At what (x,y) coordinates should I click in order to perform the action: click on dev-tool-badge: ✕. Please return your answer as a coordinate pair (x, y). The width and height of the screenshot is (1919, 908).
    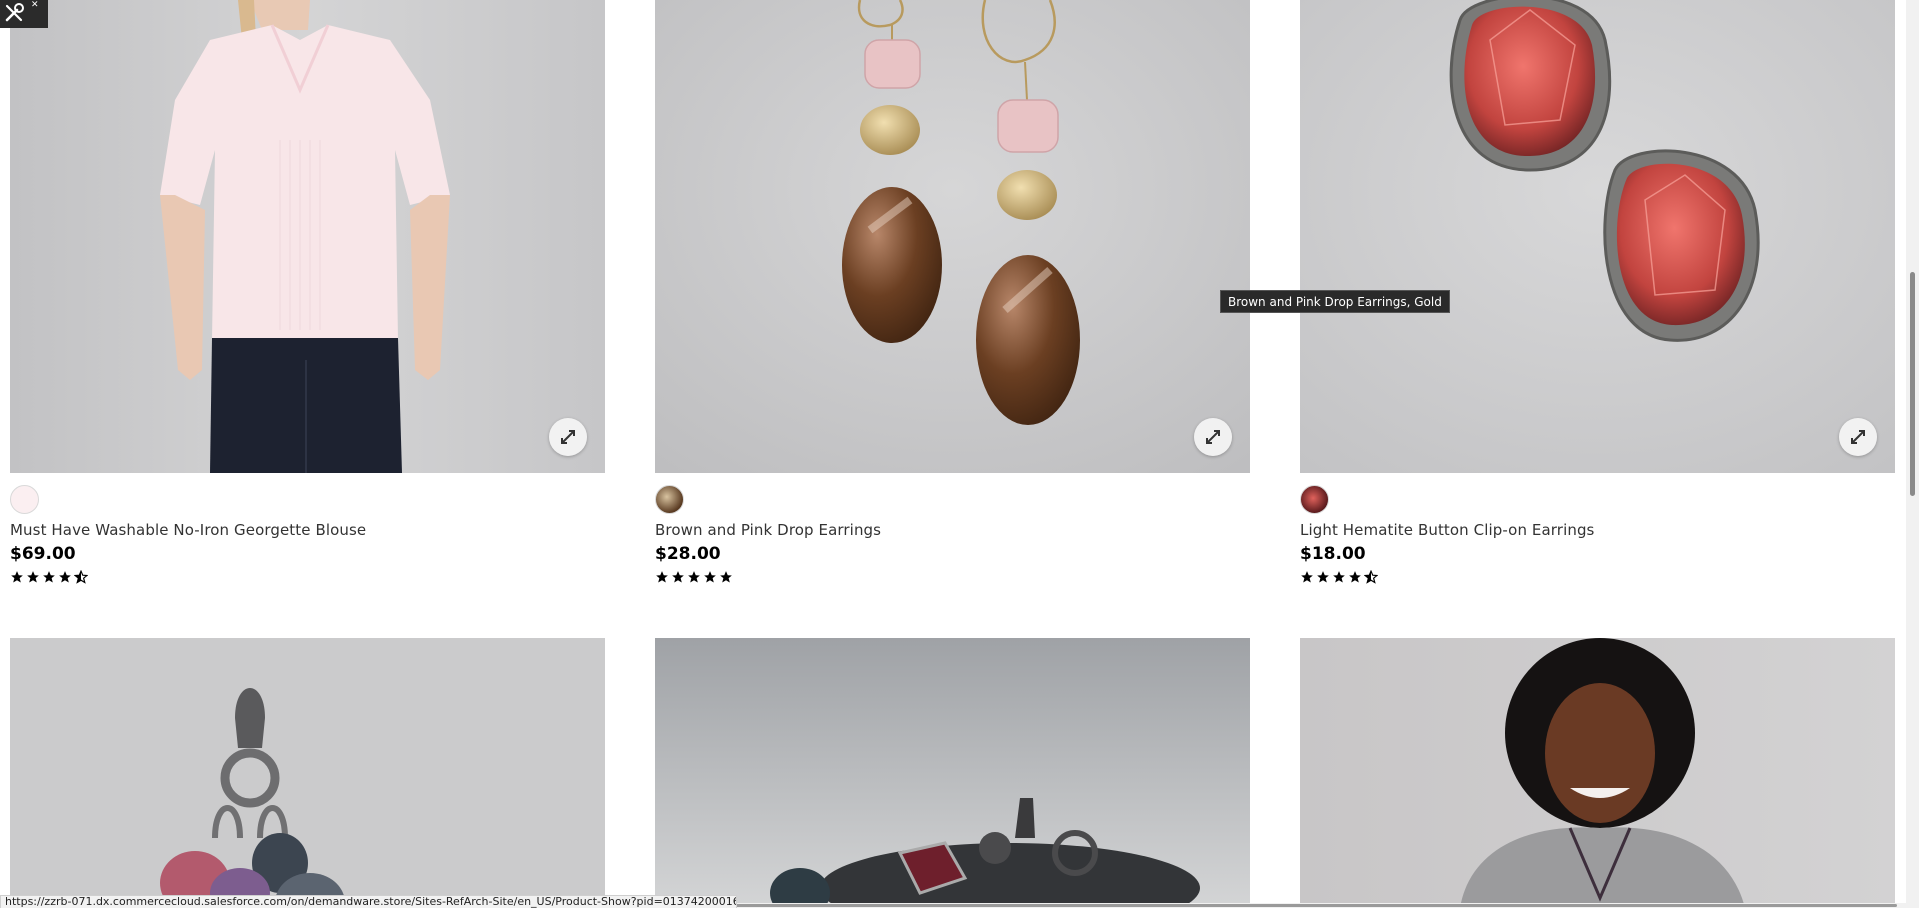
    Looking at the image, I should click on (24, 14).